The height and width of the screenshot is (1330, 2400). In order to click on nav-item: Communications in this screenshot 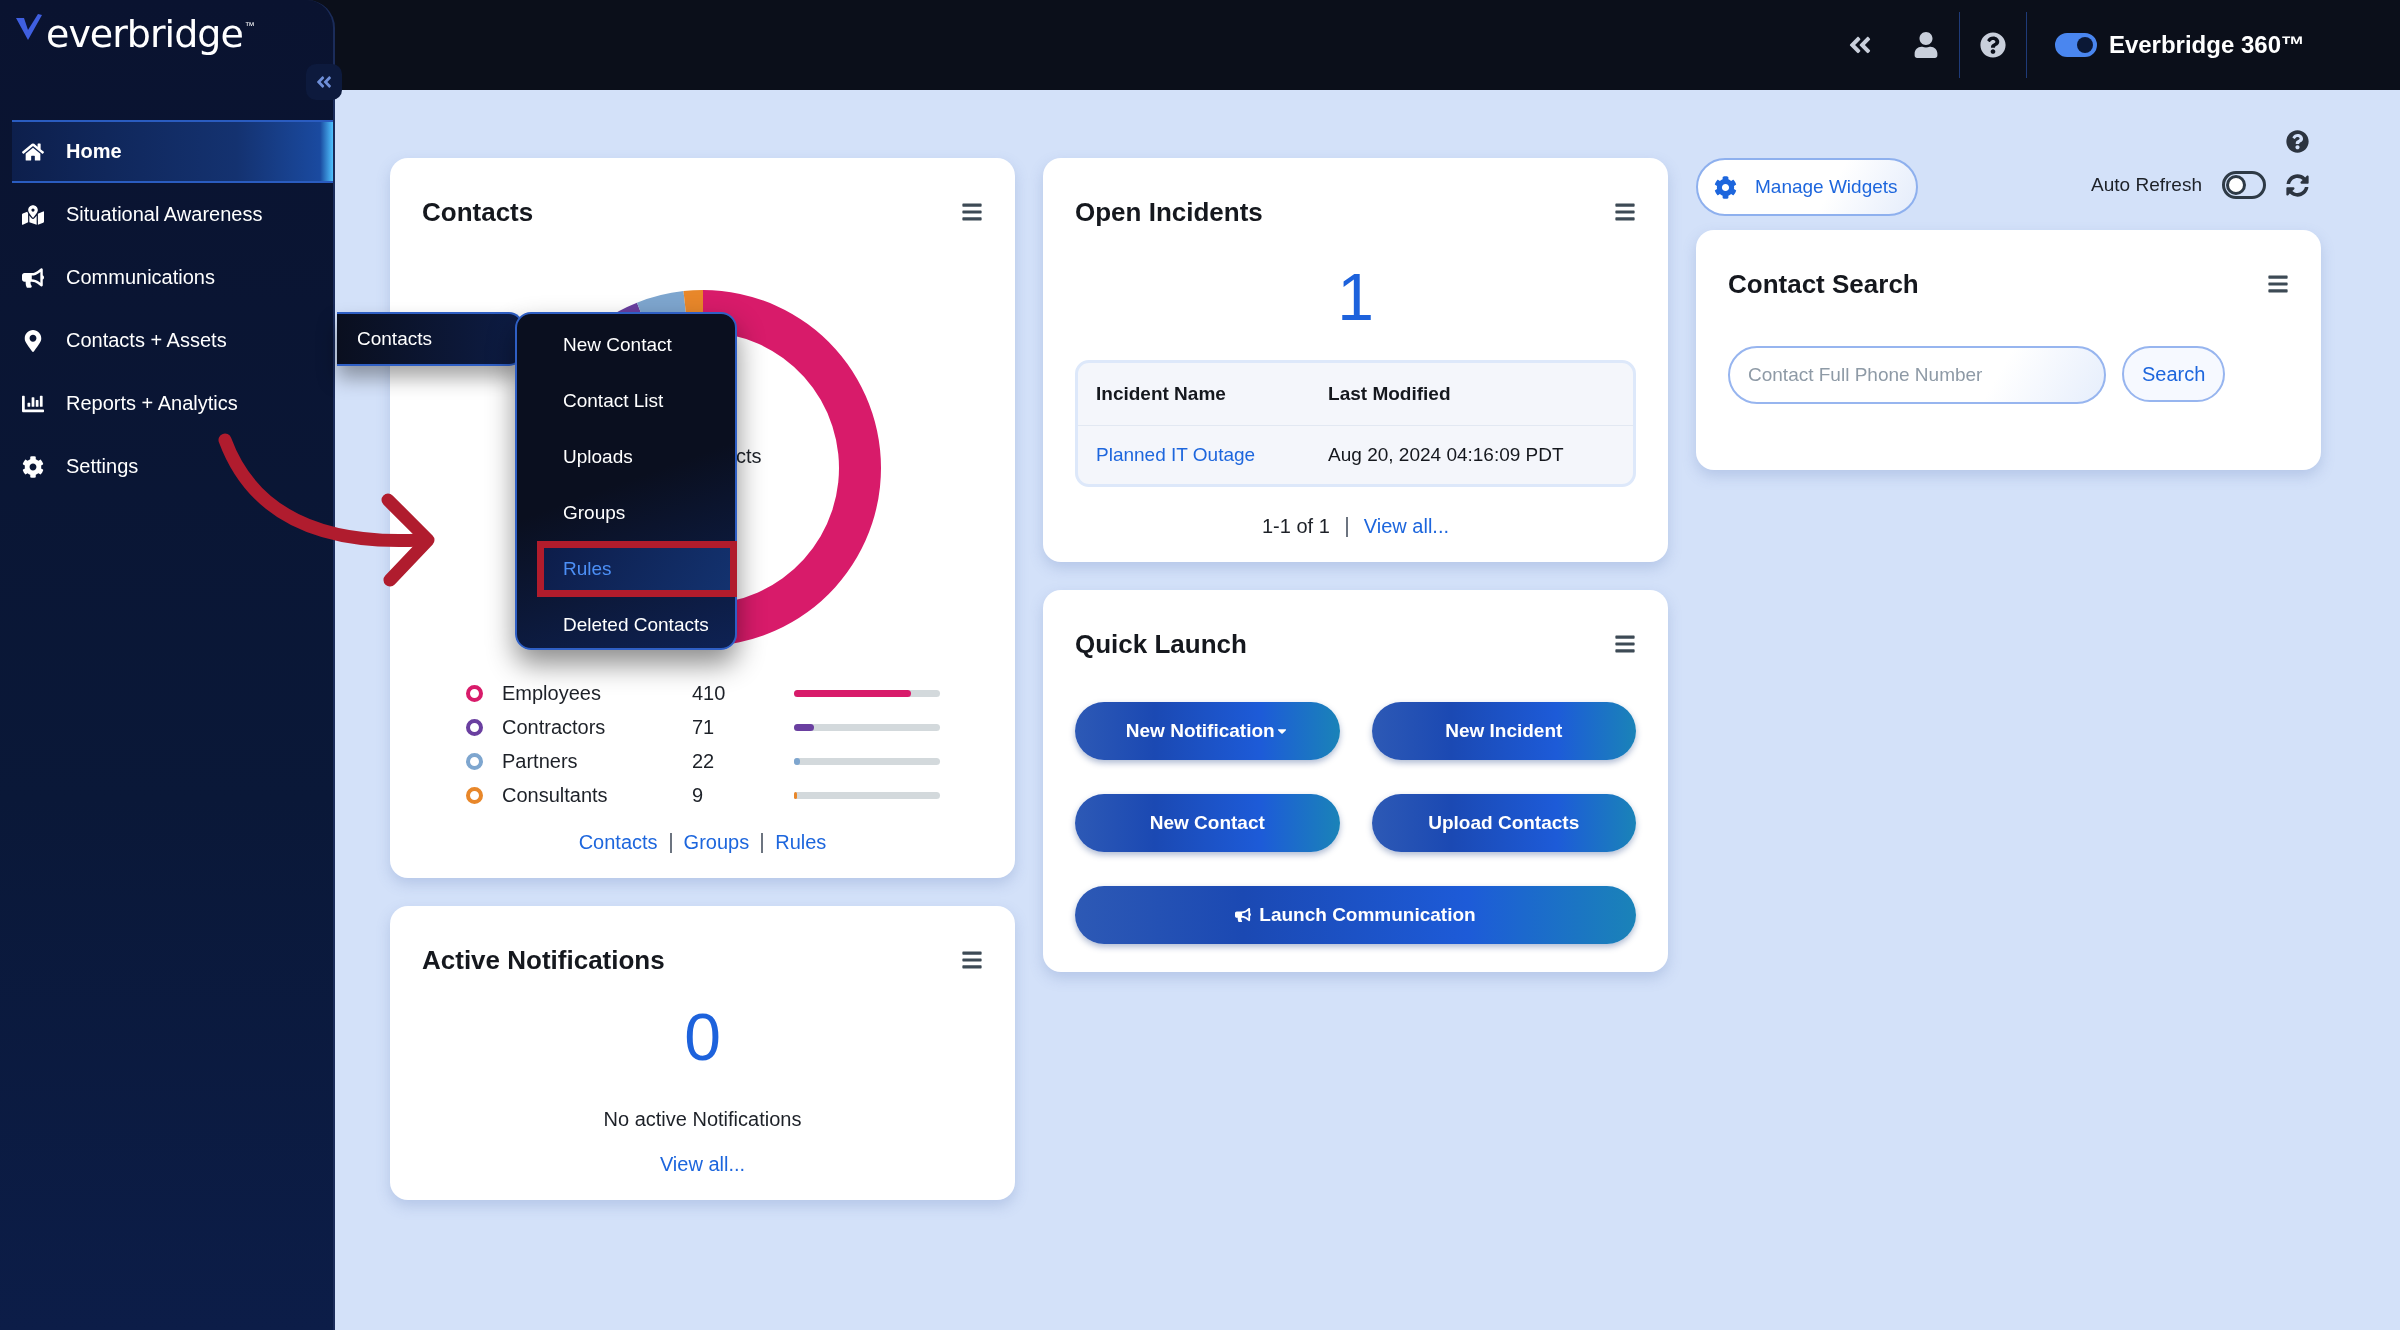, I will do `click(166, 277)`.